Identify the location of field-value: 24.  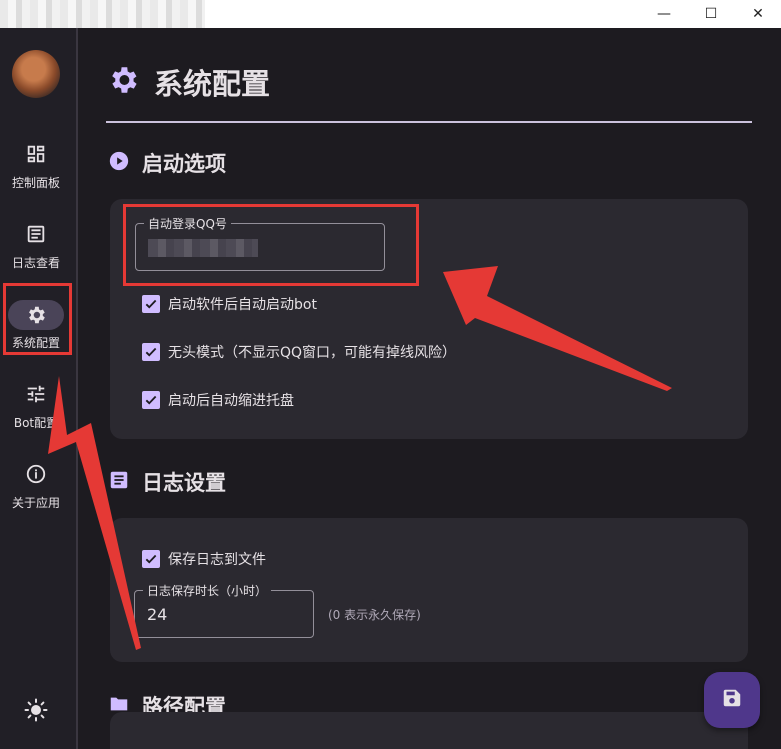
(157, 614).